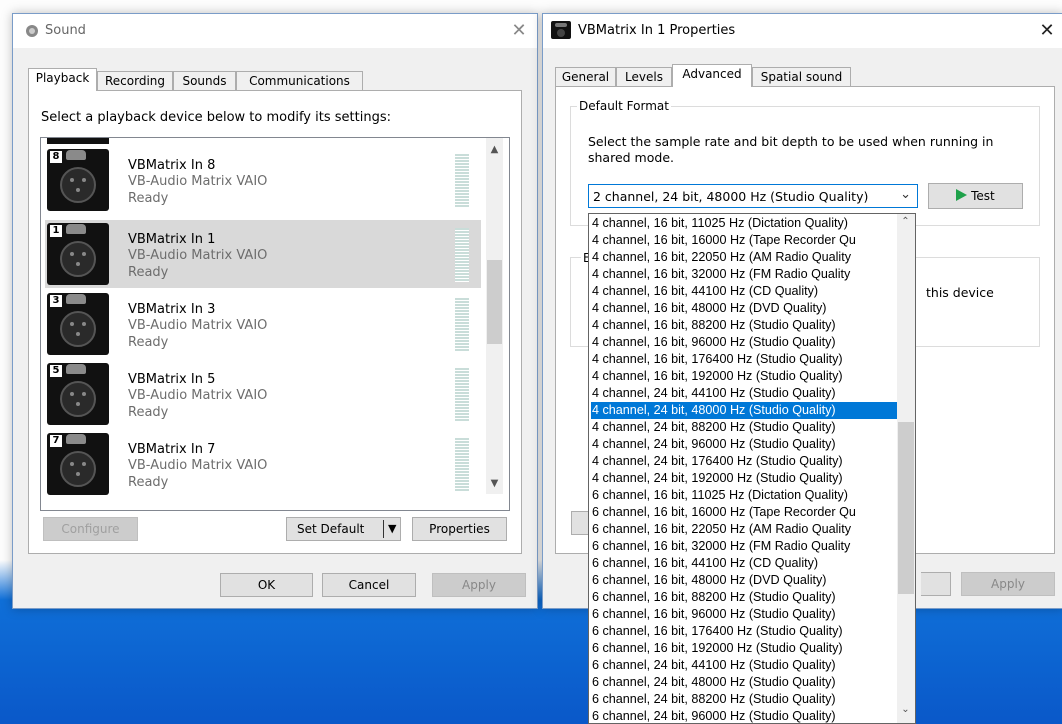 This screenshot has height=724, width=1062. What do you see at coordinates (802, 31) in the screenshot?
I see `properties-titlebar: VBMatrix In 1 Properties ✕` at bounding box center [802, 31].